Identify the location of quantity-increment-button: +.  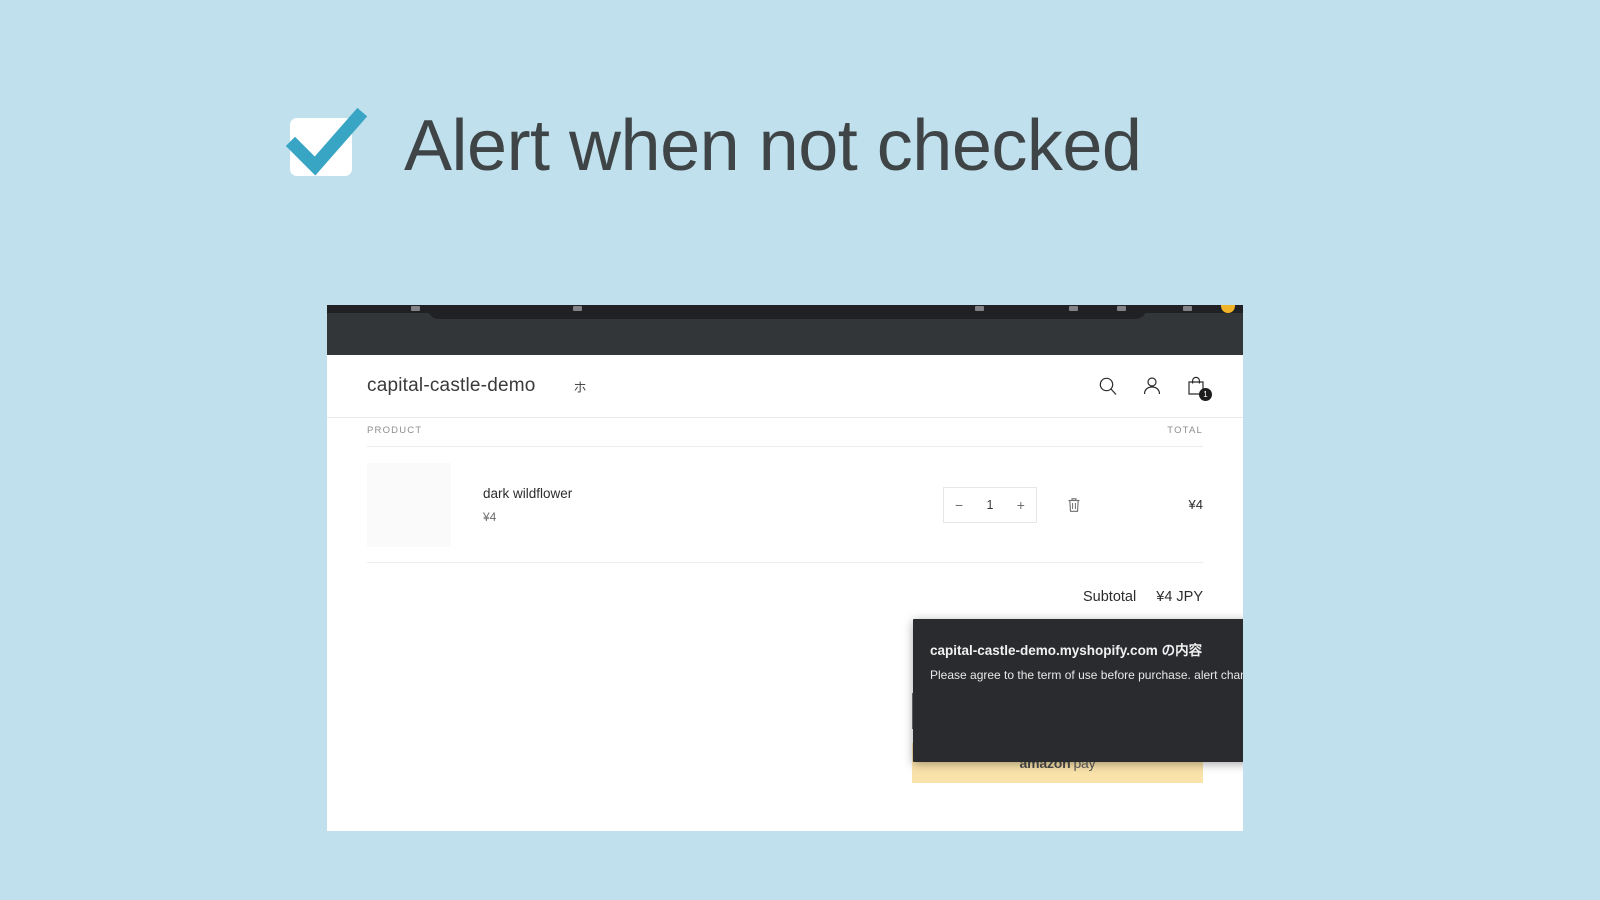
(1021, 505).